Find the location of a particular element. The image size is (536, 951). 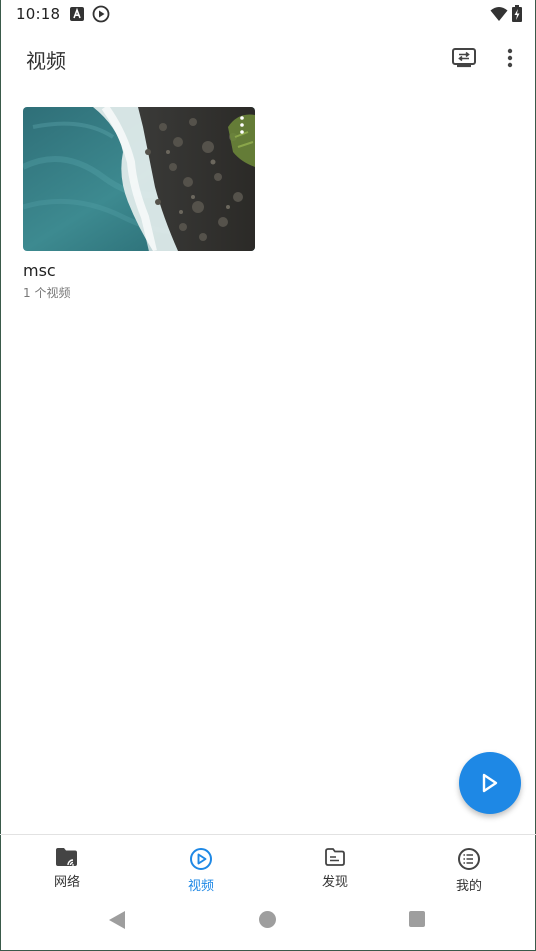

nav-label-network: 网络 is located at coordinates (66, 882).